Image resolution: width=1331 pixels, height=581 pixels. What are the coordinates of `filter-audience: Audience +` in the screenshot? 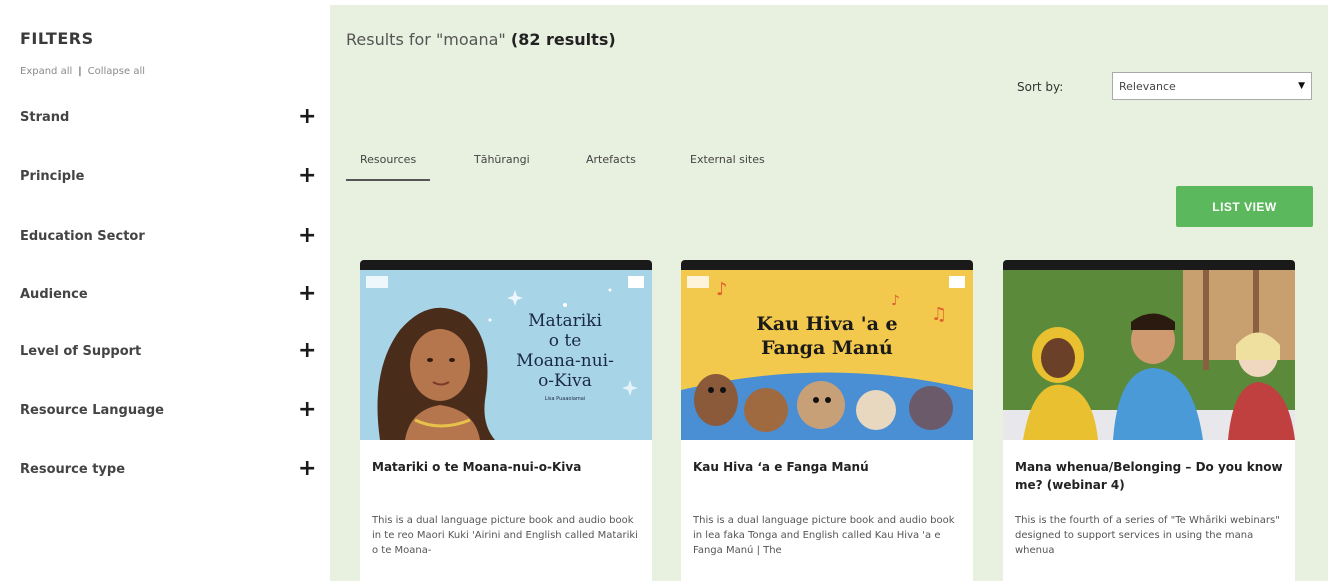 It's located at (168, 294).